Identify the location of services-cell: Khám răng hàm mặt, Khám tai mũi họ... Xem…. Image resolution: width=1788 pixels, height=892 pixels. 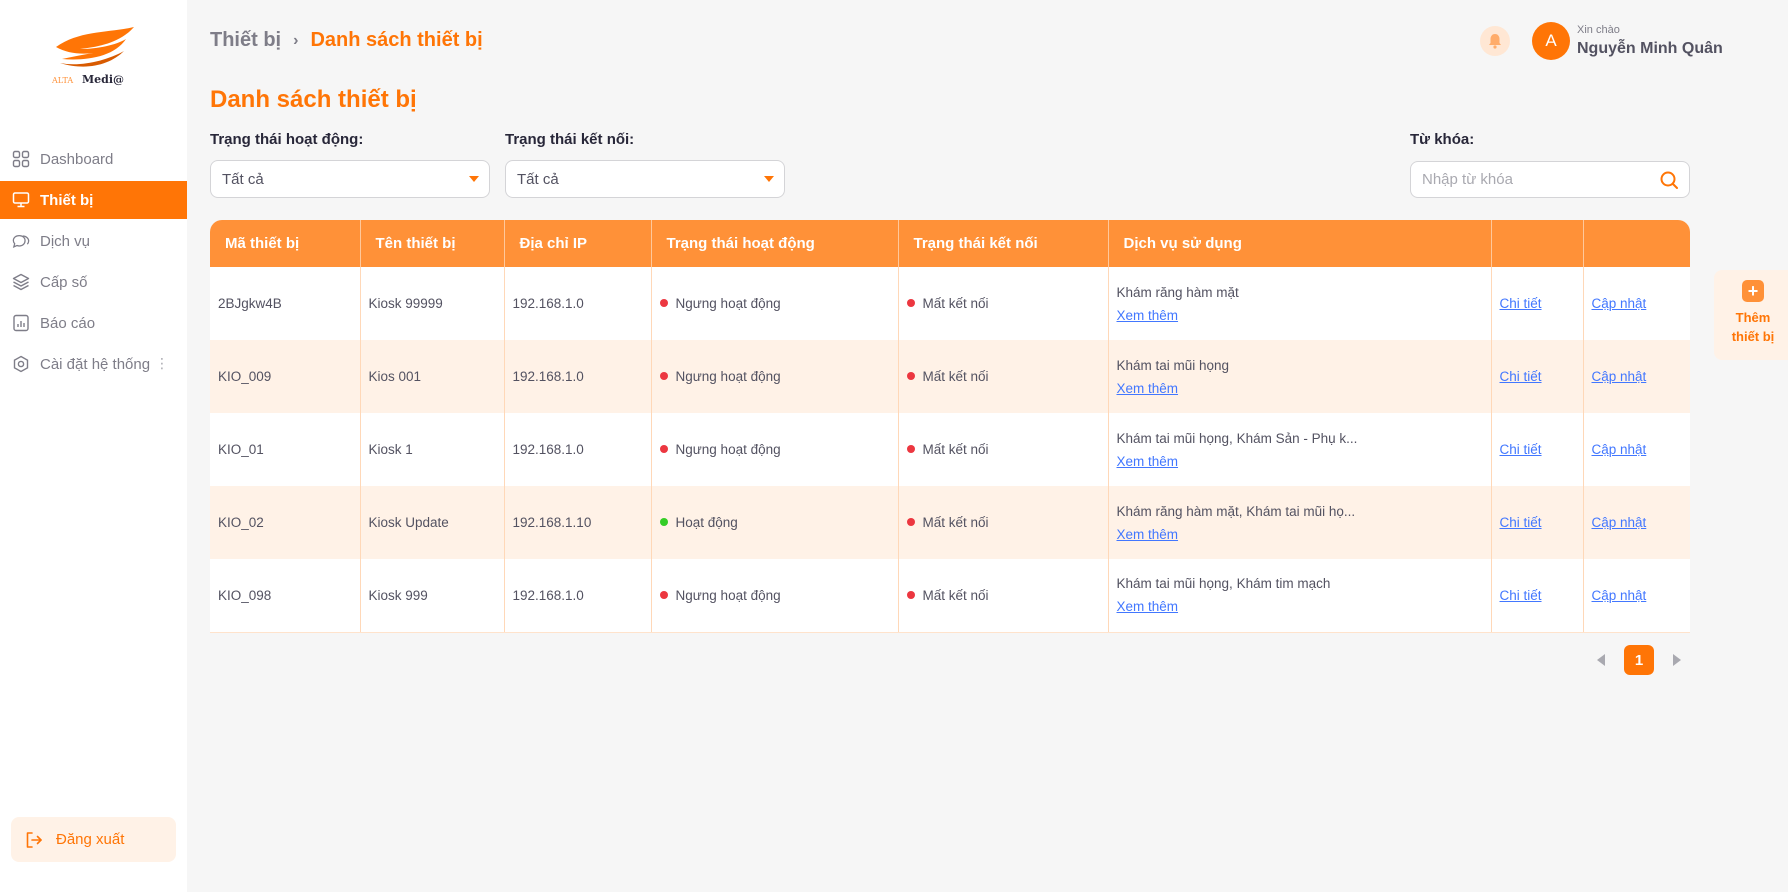
(1300, 522).